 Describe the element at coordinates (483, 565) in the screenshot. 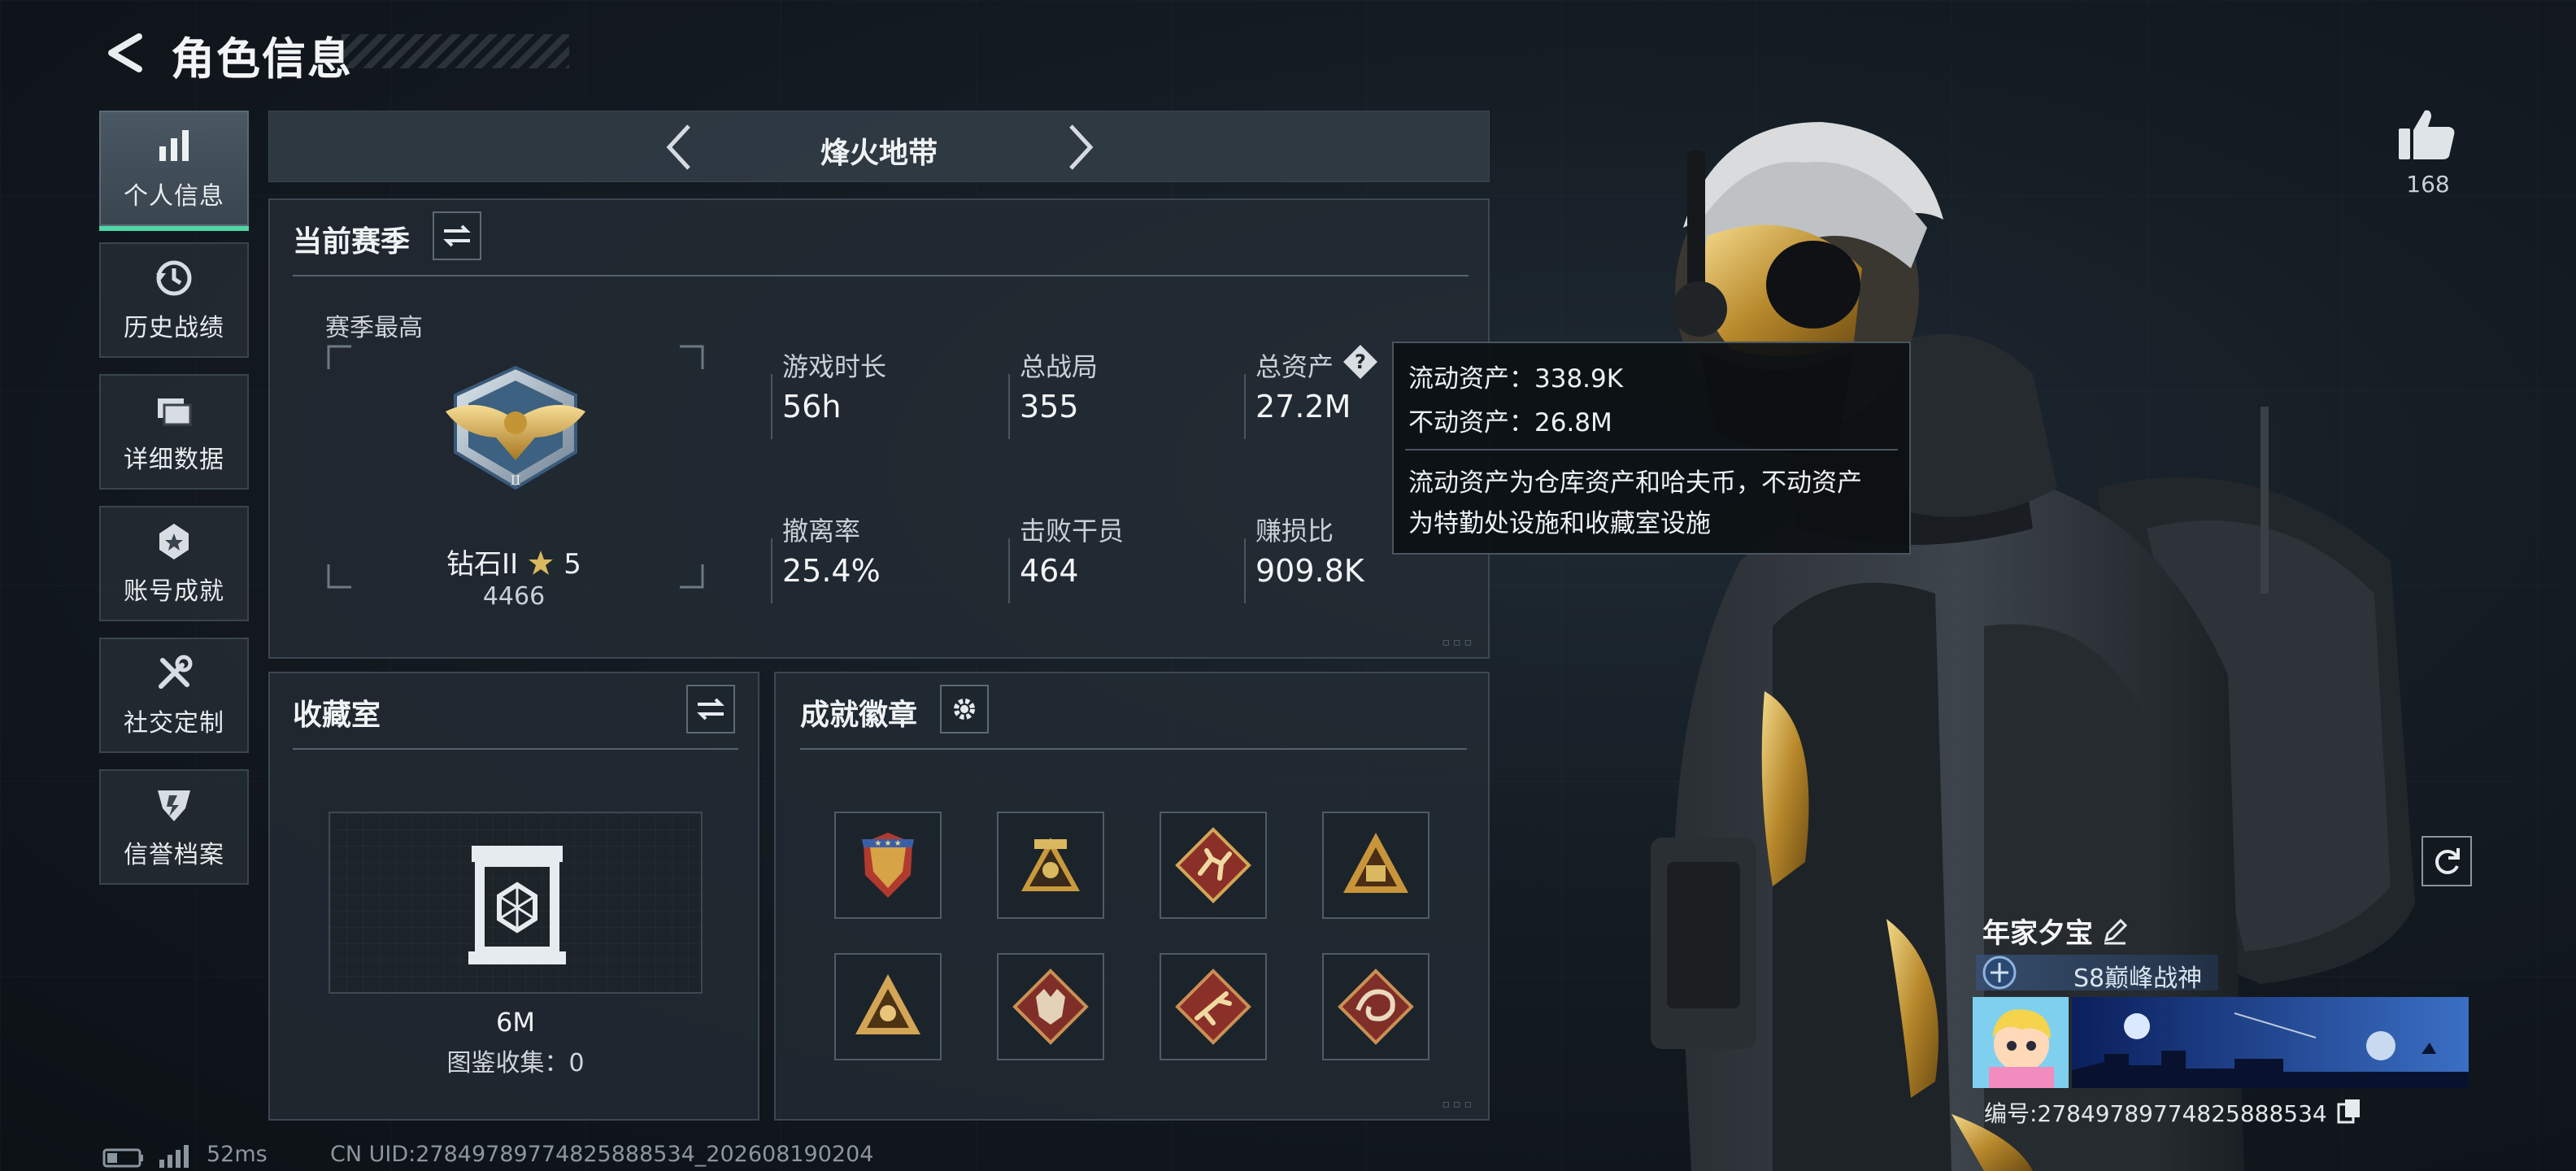

I see `rank-name: 钻石II` at that location.